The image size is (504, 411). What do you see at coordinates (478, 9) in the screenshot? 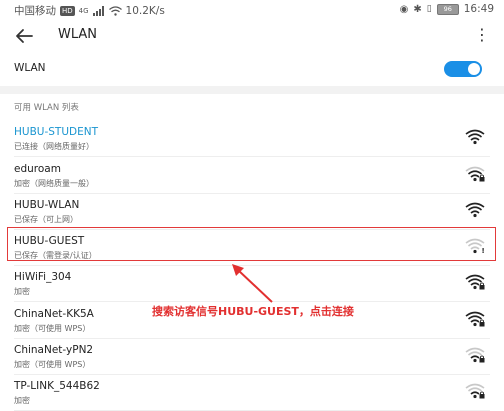
I see `clock: 16:49` at bounding box center [478, 9].